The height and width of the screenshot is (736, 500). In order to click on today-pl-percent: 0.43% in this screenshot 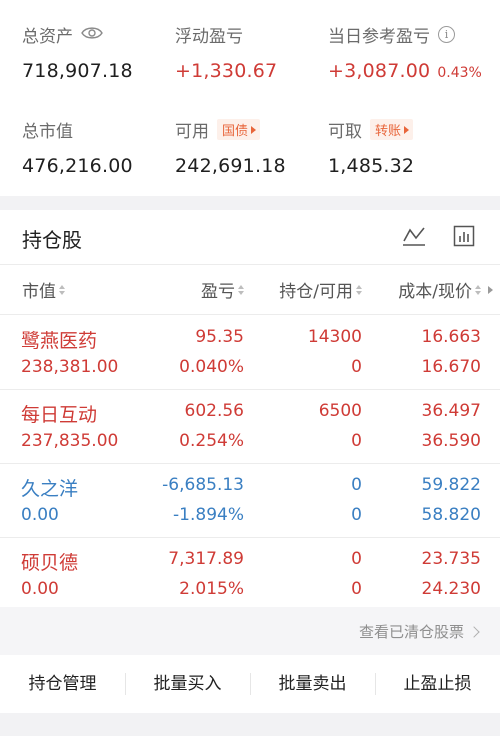, I will do `click(459, 73)`.